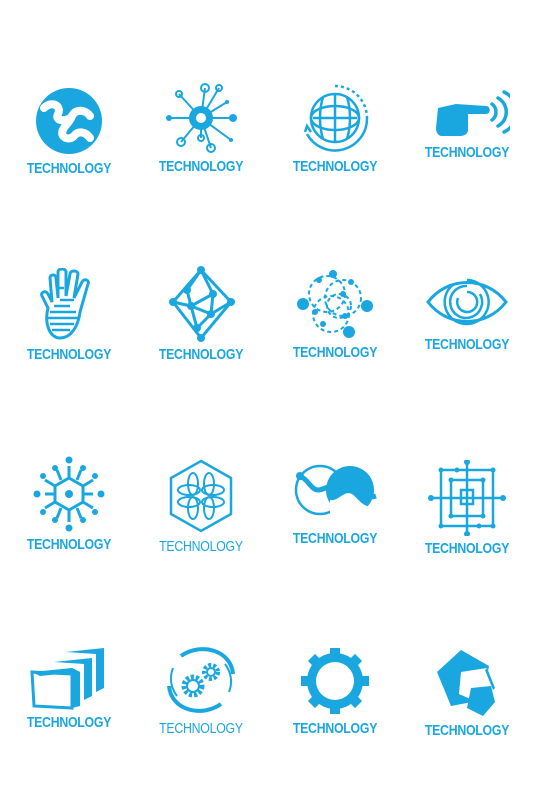 The width and height of the screenshot is (539, 812). I want to click on hexagon-petals-icon, so click(201, 496).